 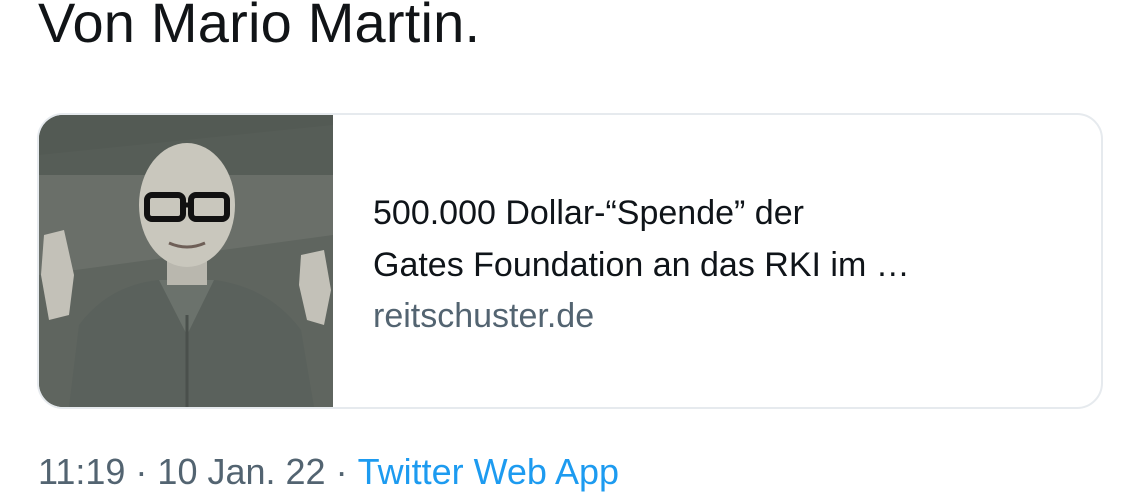 I want to click on link-card-title-line1: 500.000 Dollar-“Spende” der, so click(x=588, y=213).